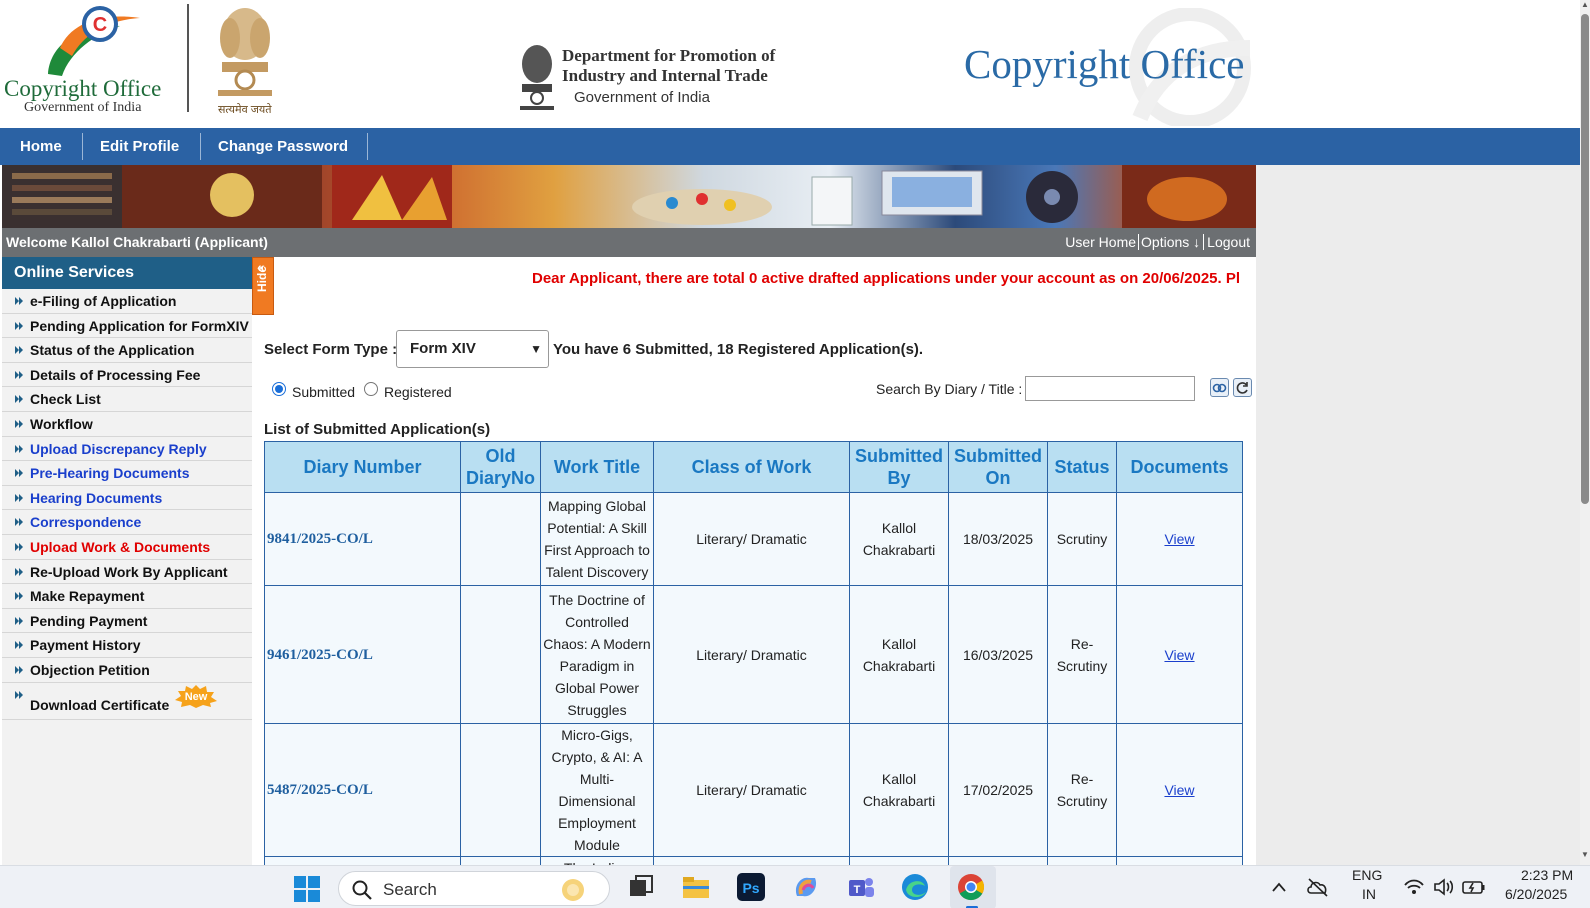 The height and width of the screenshot is (908, 1590). Describe the element at coordinates (998, 654) in the screenshot. I see `submitted-on-cell: 16/03/2025` at that location.